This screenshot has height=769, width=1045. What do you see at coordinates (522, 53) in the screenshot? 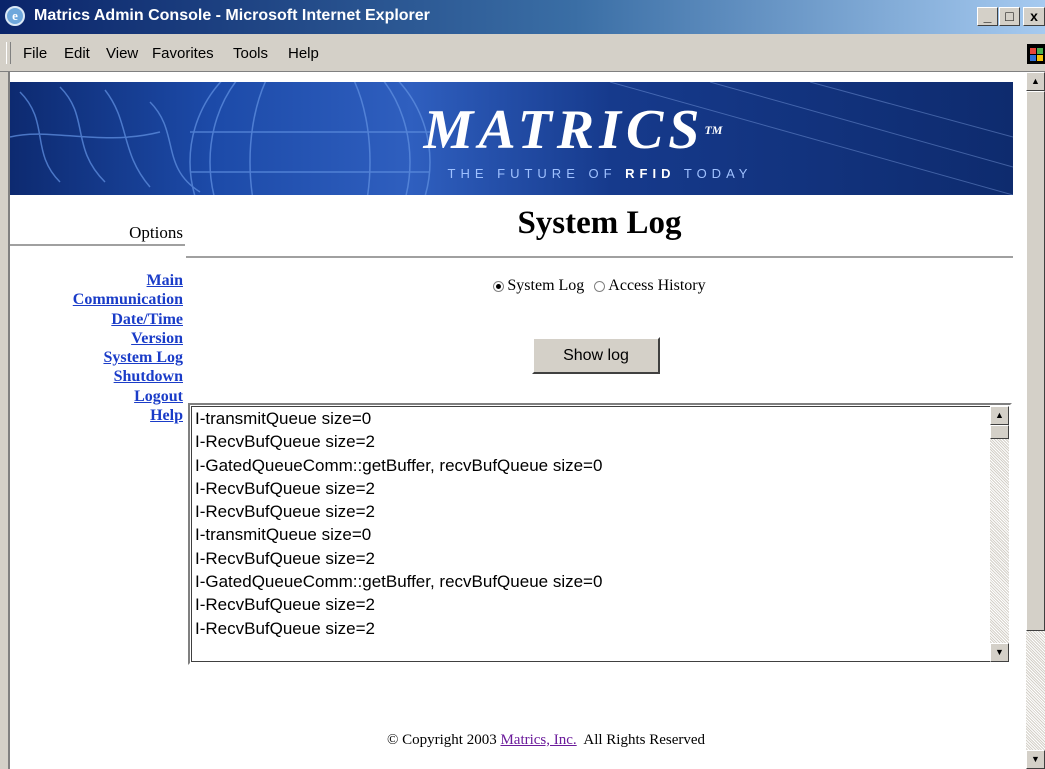
I see `menu-bar: File Edit View Favorites Tools Help` at bounding box center [522, 53].